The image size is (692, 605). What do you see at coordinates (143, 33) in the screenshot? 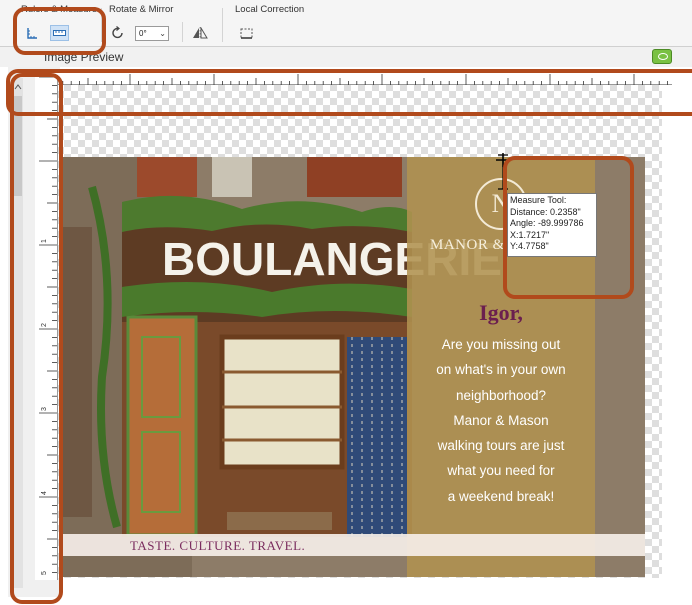
I see `rotation-angle-value: 0°` at bounding box center [143, 33].